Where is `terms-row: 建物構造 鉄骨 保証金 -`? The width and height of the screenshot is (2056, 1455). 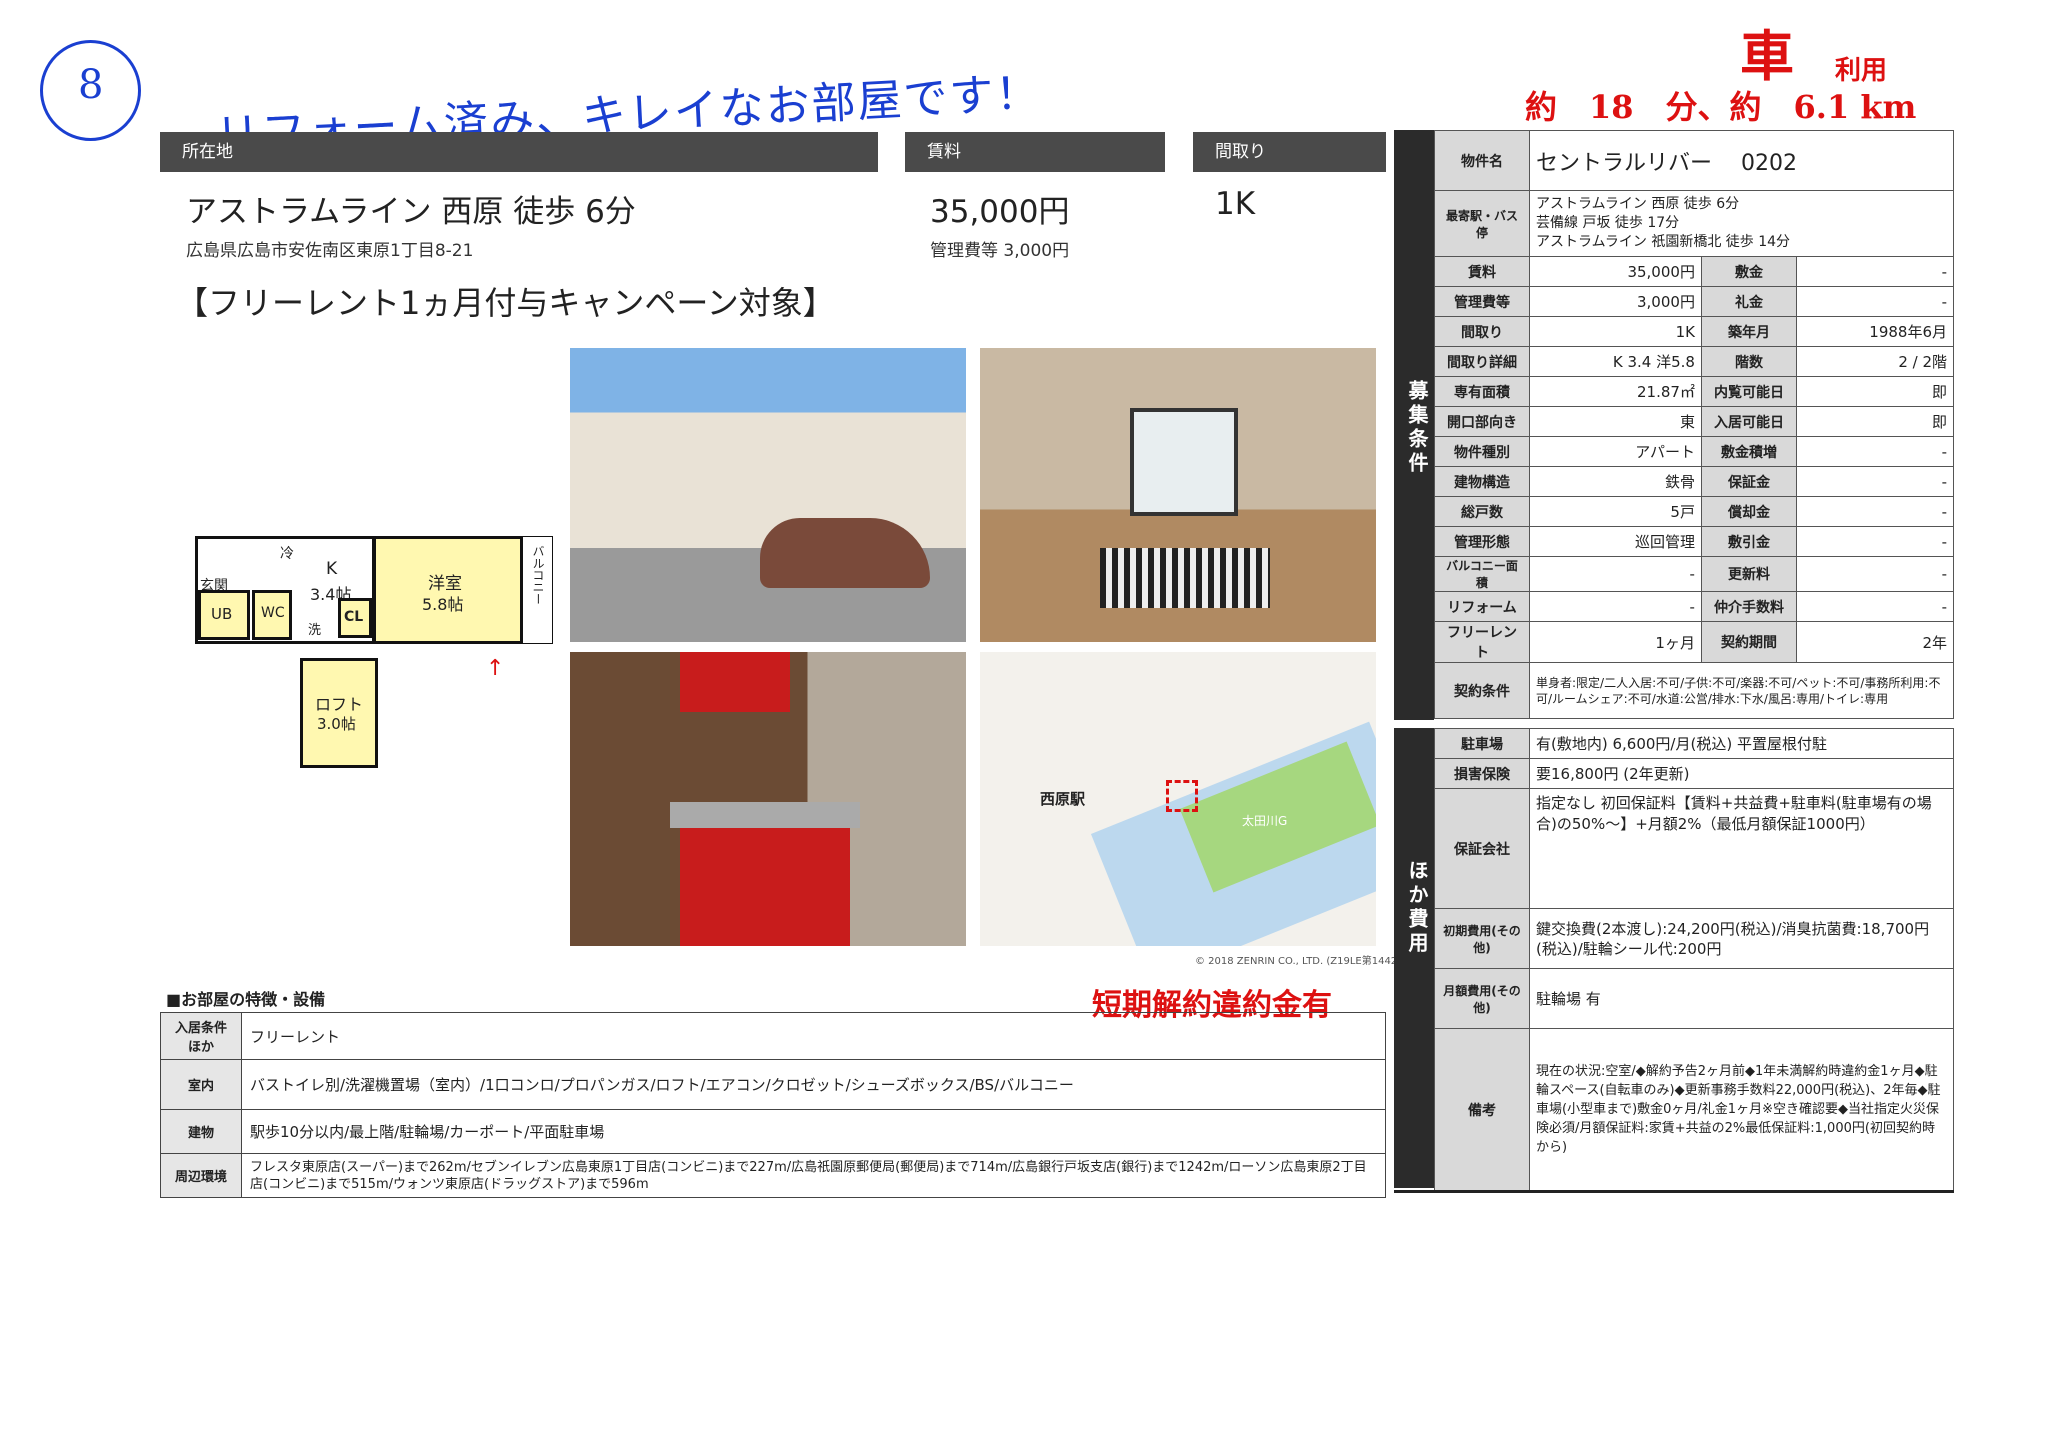 terms-row: 建物構造 鉄骨 保証金 - is located at coordinates (1694, 481).